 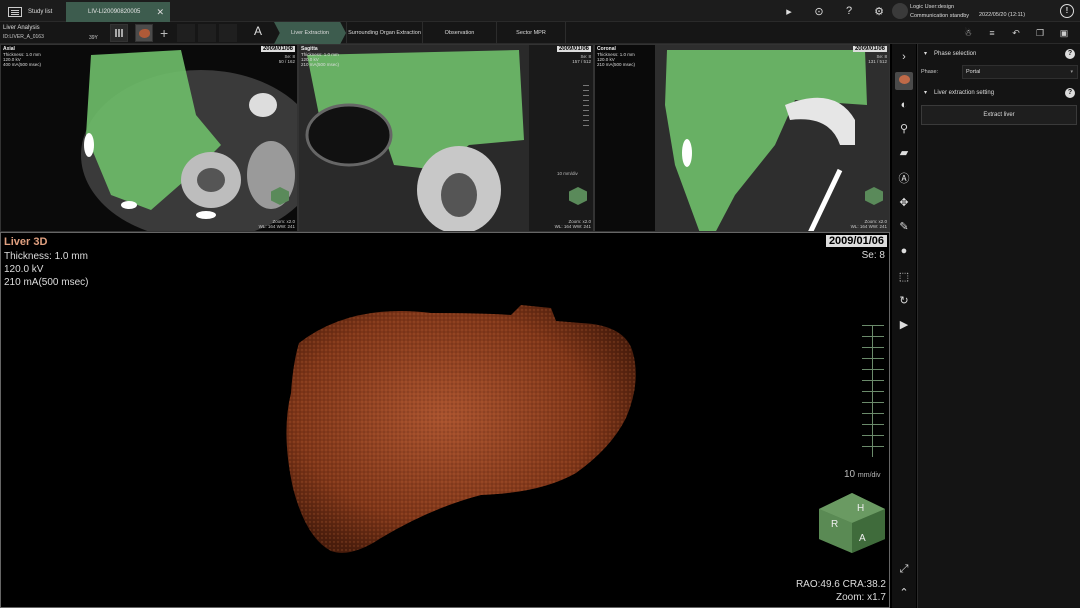 I want to click on ma: 210 mA(500 msec), so click(x=46, y=282).